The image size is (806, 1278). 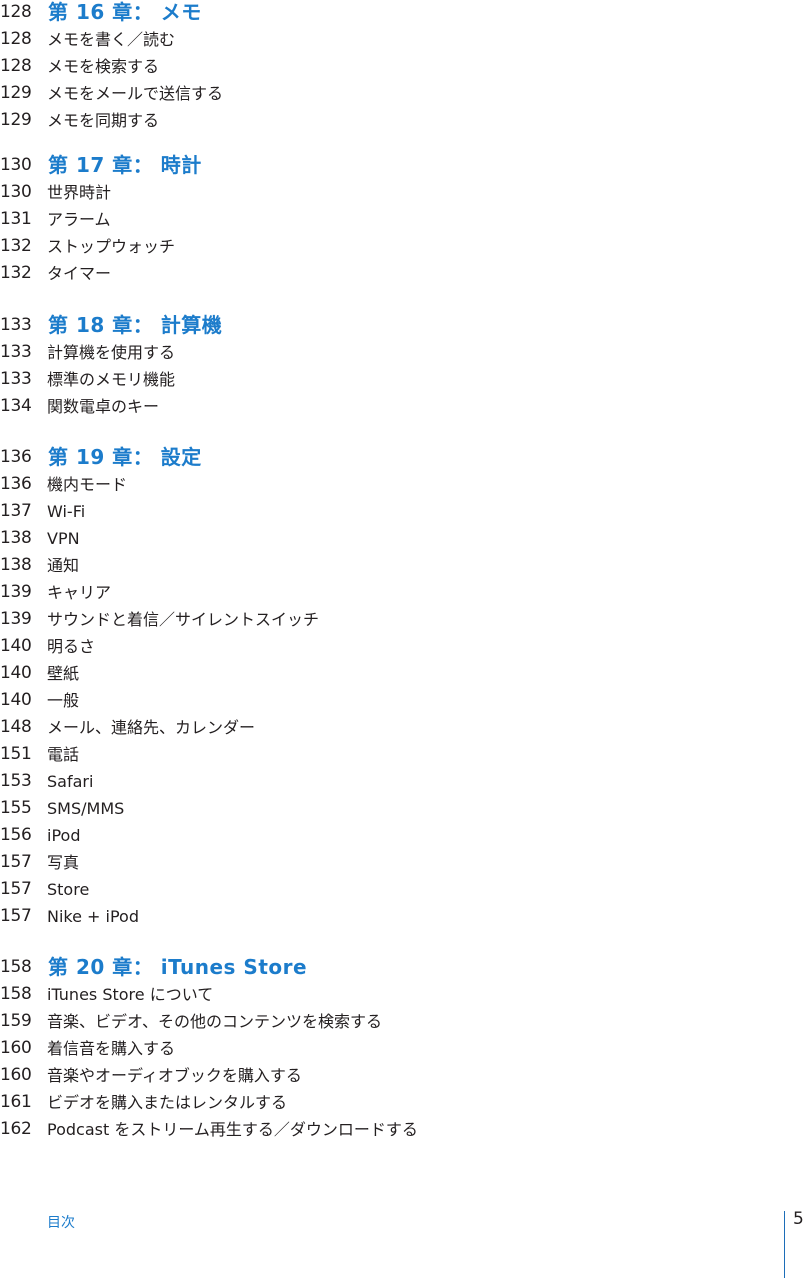 I want to click on toc-entry: 159 音楽、ビデオ、その他のコンテンツを検索する, so click(x=403, y=1021).